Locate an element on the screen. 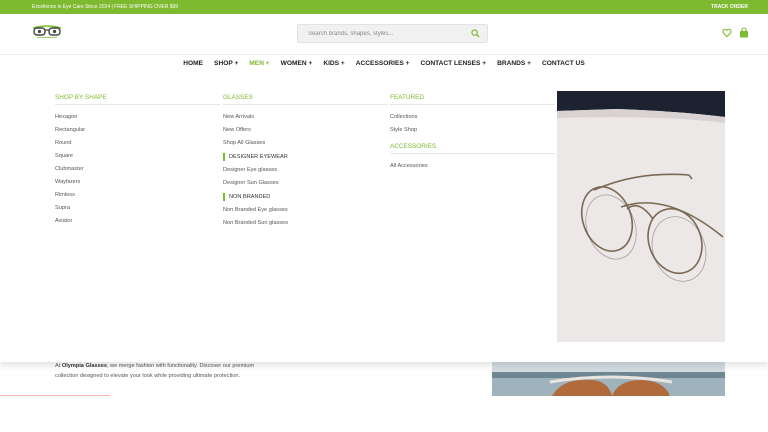 The height and width of the screenshot is (432, 768). about-prefix: At is located at coordinates (58, 366).